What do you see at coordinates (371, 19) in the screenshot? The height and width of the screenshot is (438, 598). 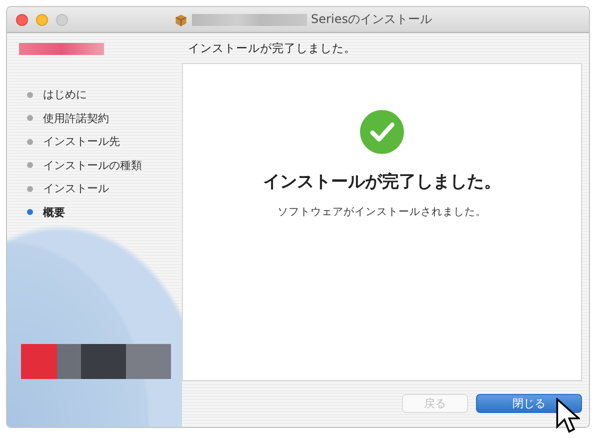 I see `window-title: Seriesのインストール` at bounding box center [371, 19].